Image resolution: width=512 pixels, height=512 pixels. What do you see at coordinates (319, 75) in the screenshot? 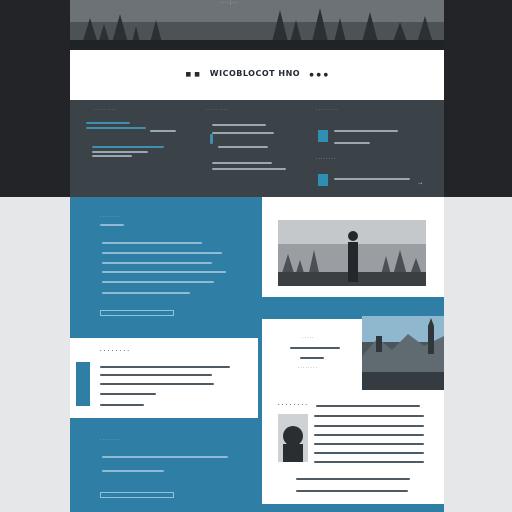
I see `title-suffix-marks: ● ● ●` at bounding box center [319, 75].